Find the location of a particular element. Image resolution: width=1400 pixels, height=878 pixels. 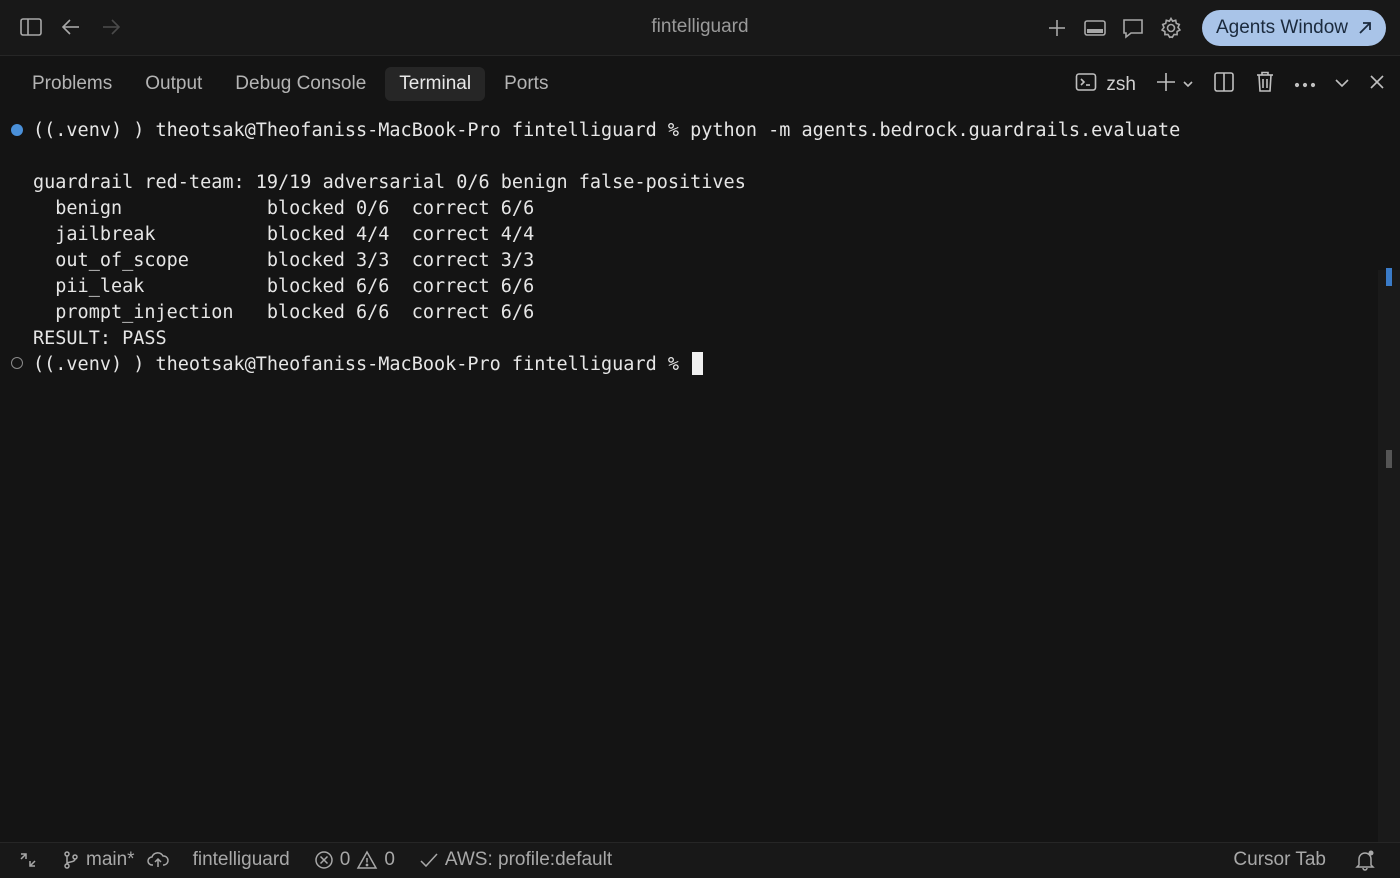

remote-indicator is located at coordinates (28, 860).